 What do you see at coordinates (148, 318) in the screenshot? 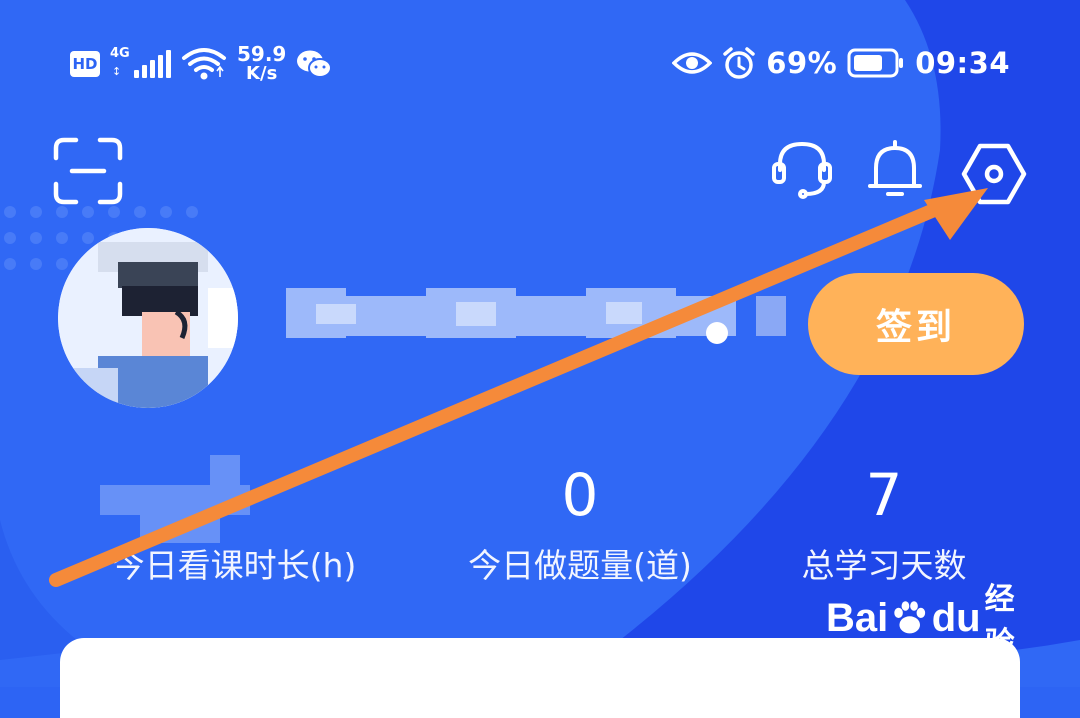
I see `avatar` at bounding box center [148, 318].